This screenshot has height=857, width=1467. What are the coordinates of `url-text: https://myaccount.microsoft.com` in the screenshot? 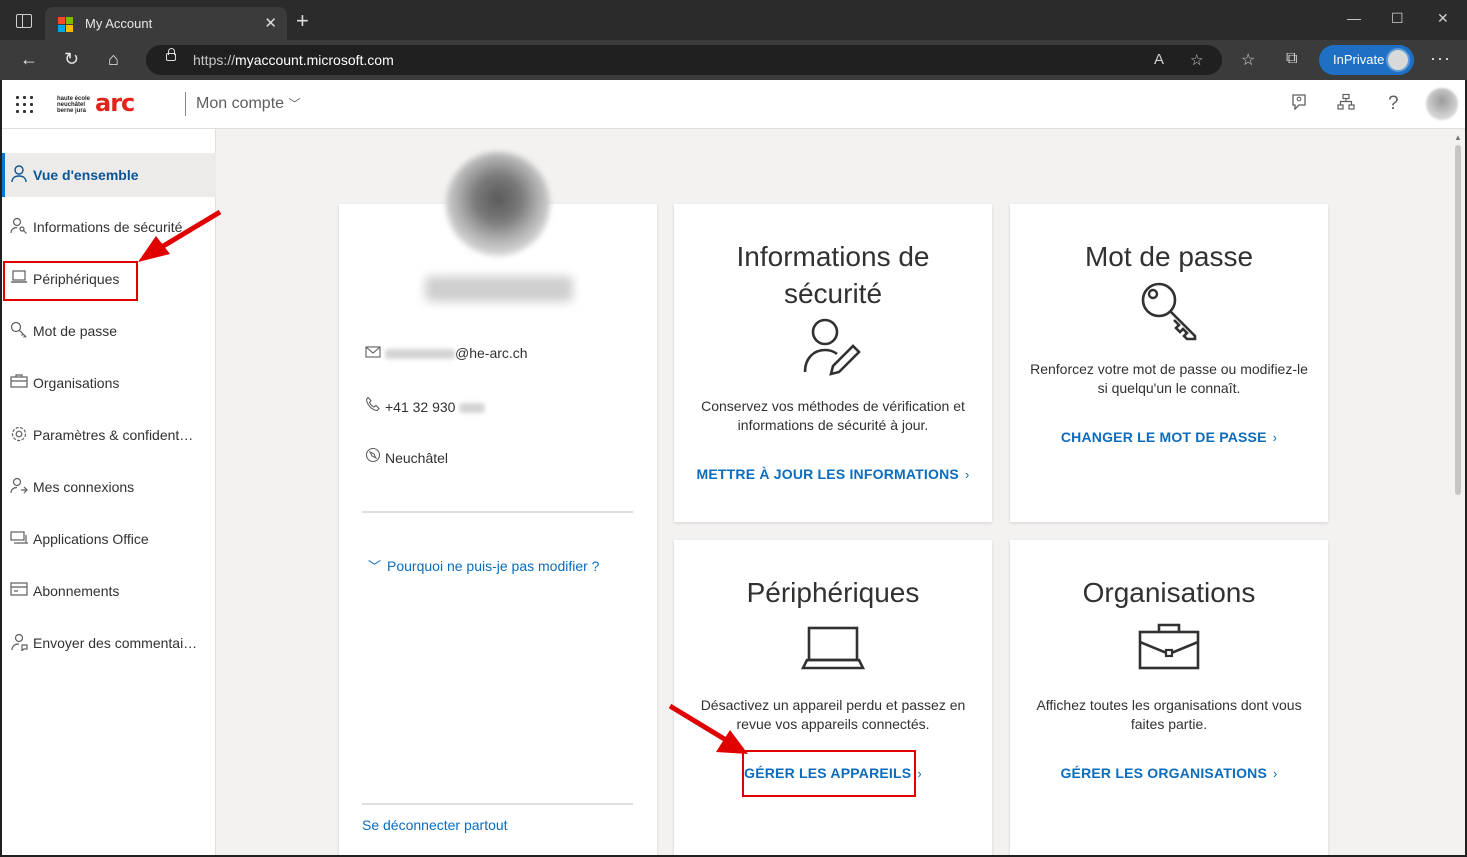 It's located at (293, 60).